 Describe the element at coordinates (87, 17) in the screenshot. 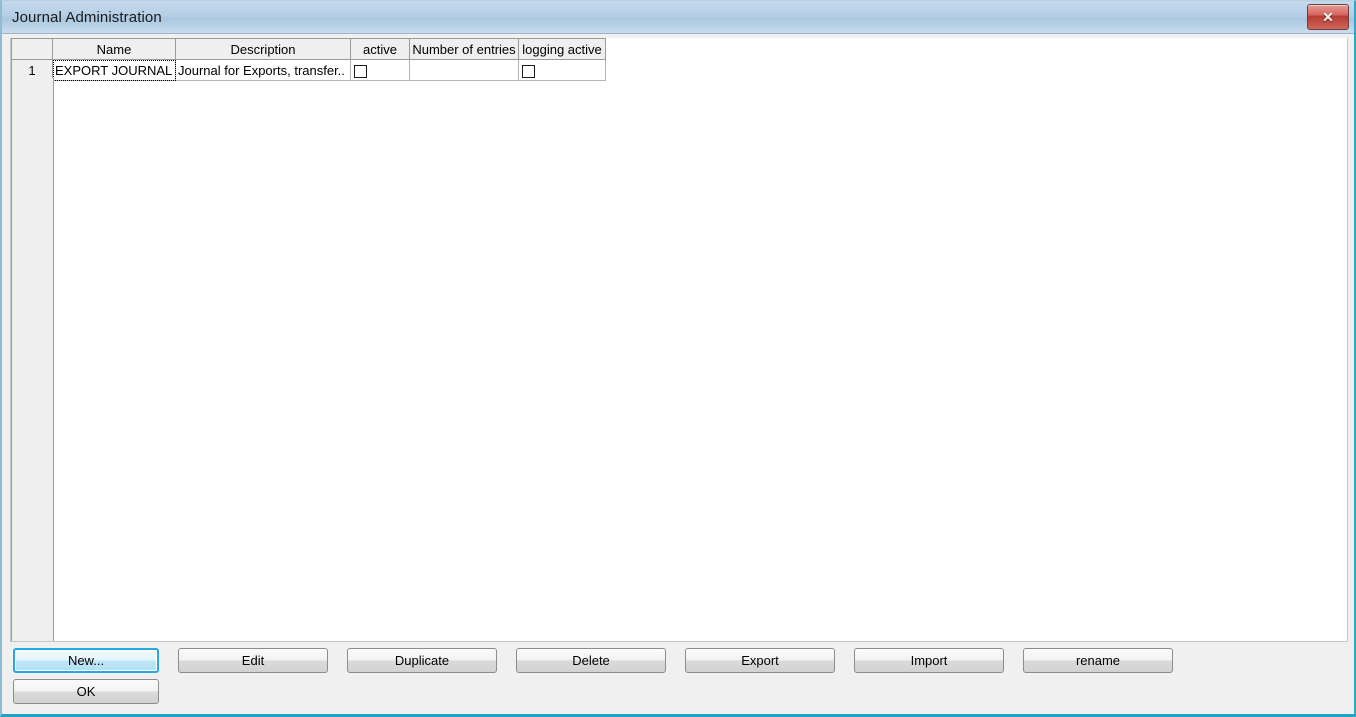

I see `window-title: Journal Administration` at that location.